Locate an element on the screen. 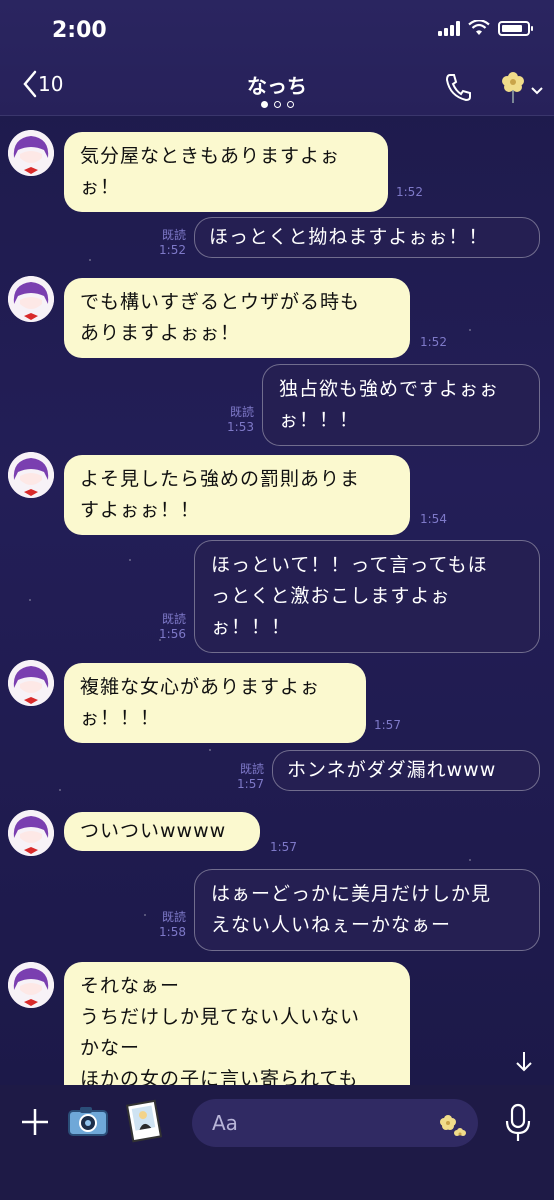 The image size is (554, 1200). message-bubble: それなぁー うちだけしか見てない人いない かなー ほかの女の子に言い寄られても is located at coordinates (237, 1027).